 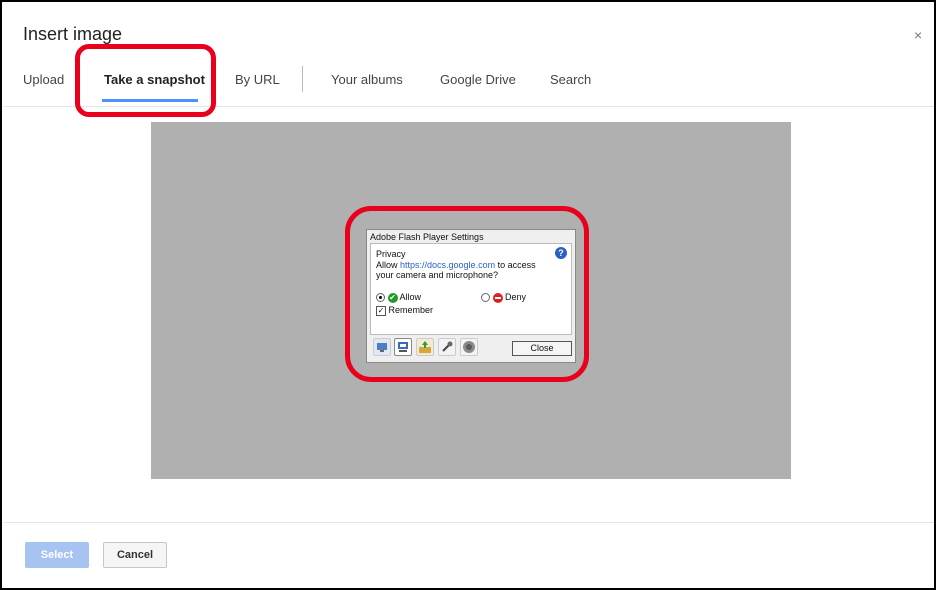 What do you see at coordinates (478, 79) in the screenshot?
I see `tab-google-drive: Google Drive` at bounding box center [478, 79].